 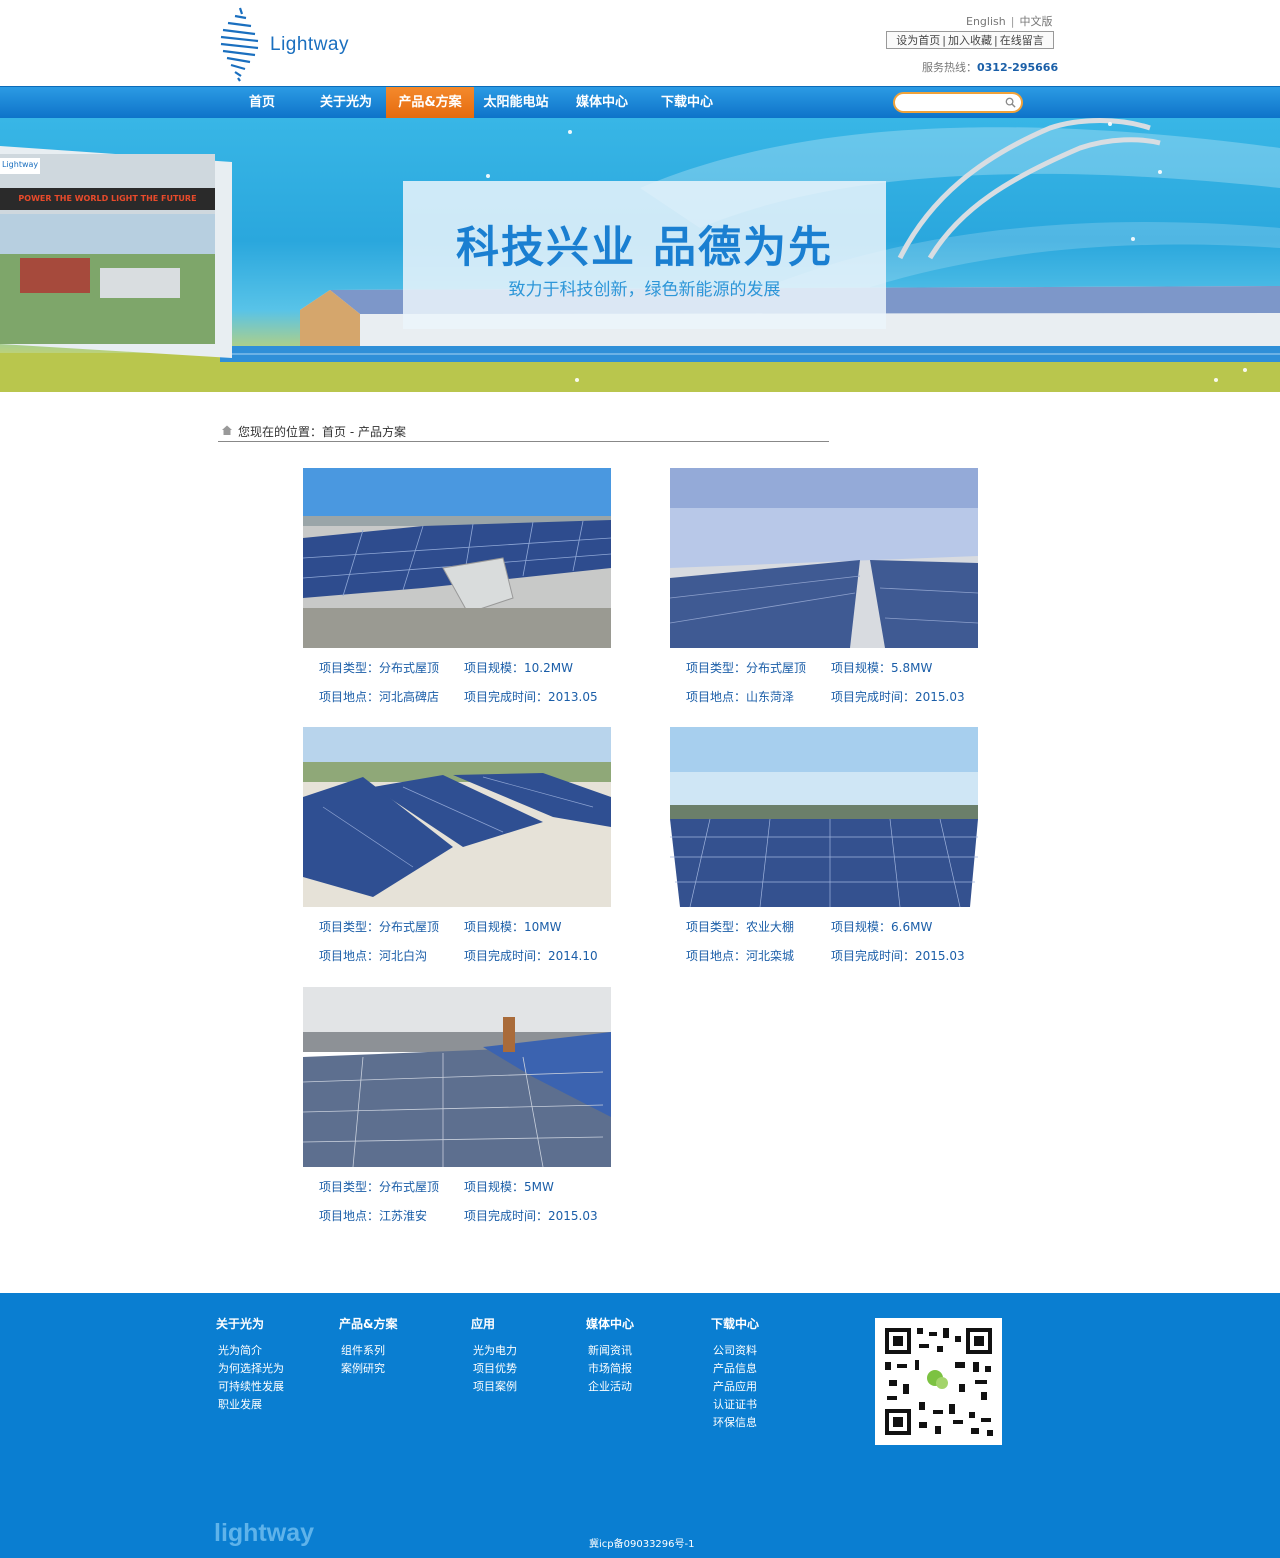 I want to click on service-hotline: 服务热线：0312-295666, so click(x=990, y=67).